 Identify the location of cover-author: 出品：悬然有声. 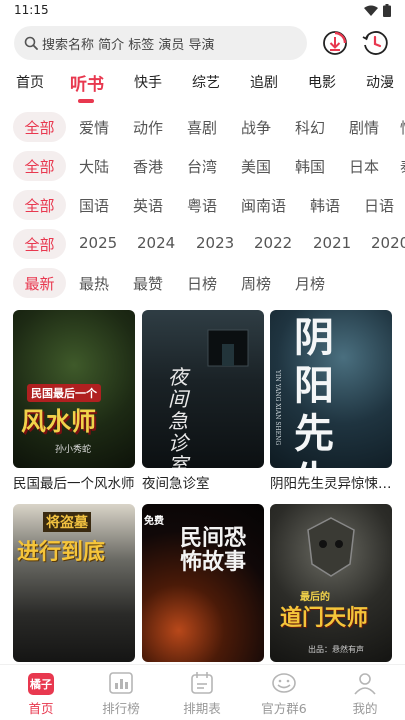
(336, 649).